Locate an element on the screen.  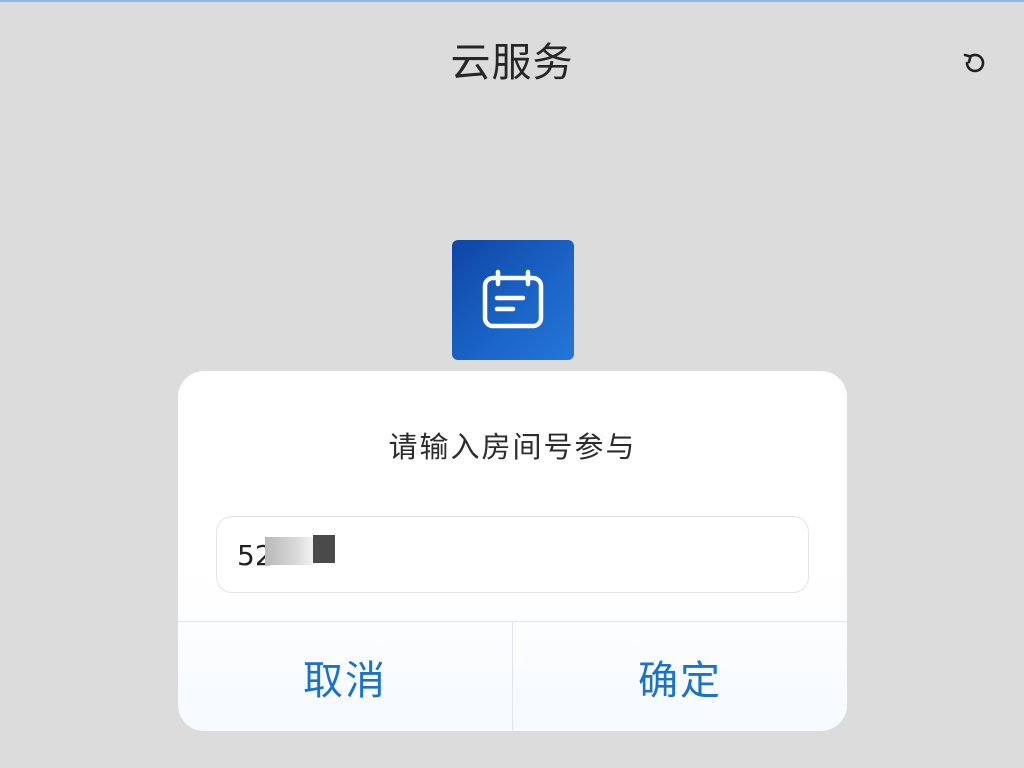
calendar-icon is located at coordinates (513, 299).